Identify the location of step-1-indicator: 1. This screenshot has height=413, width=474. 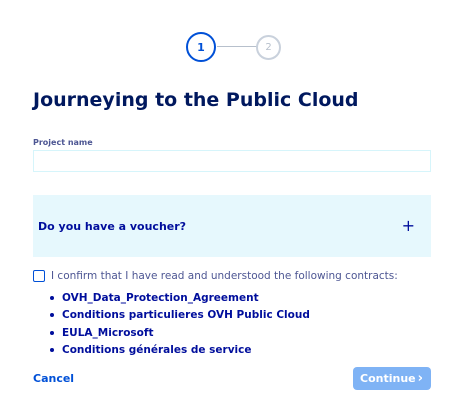
(201, 47).